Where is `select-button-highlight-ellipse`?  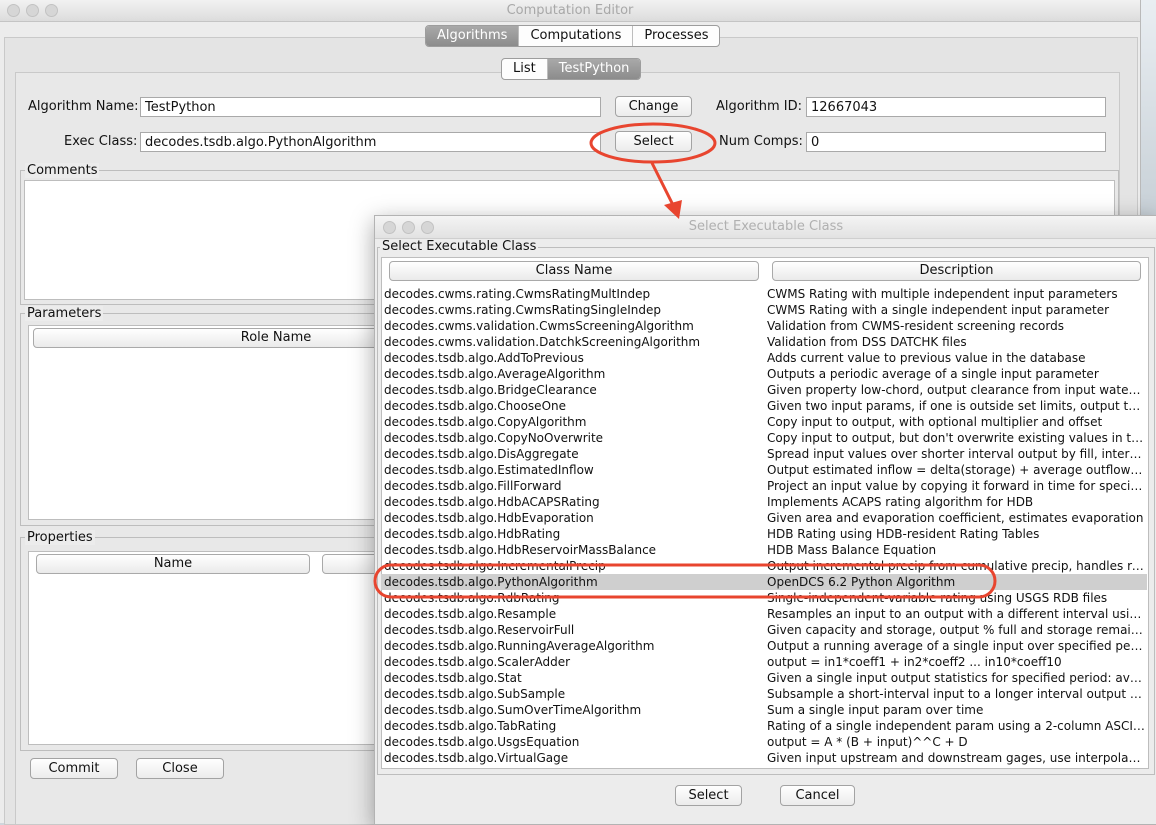 select-button-highlight-ellipse is located at coordinates (653, 143).